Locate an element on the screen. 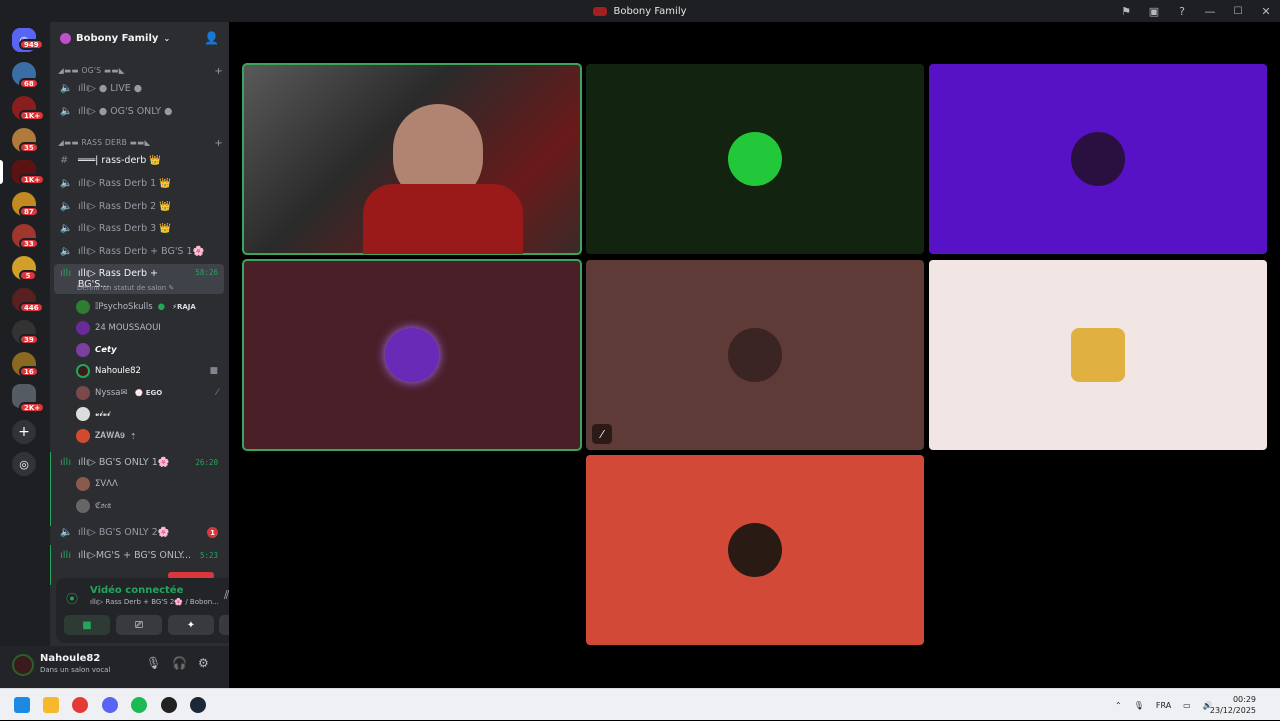  maximize-button: ☐ is located at coordinates (1238, 11).